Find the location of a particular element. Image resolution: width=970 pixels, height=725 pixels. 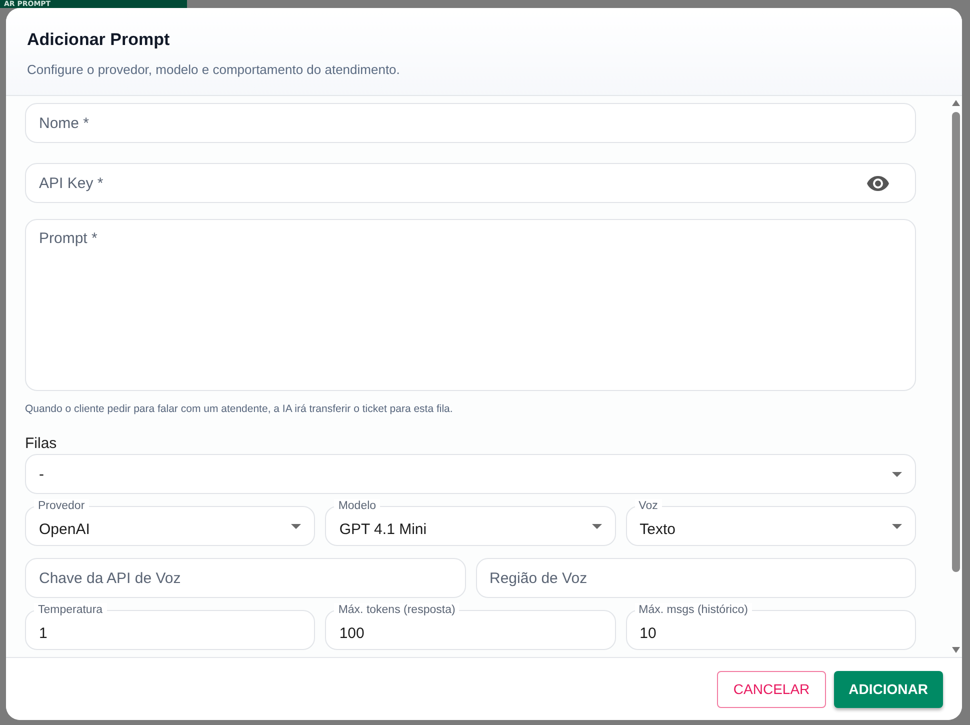

input-field: Chave da API de Voz is located at coordinates (245, 578).